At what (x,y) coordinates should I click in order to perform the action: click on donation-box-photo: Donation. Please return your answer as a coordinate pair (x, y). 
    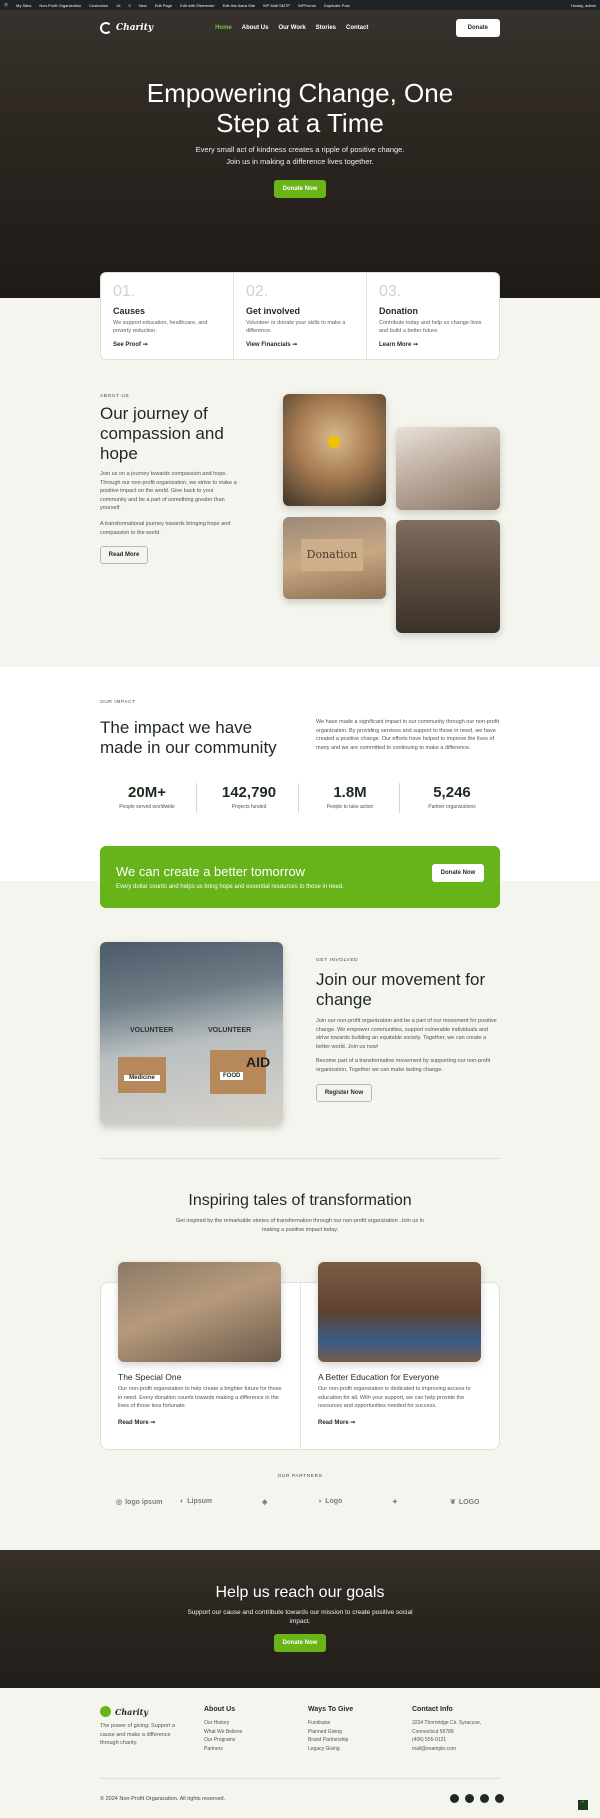
    Looking at the image, I should click on (334, 558).